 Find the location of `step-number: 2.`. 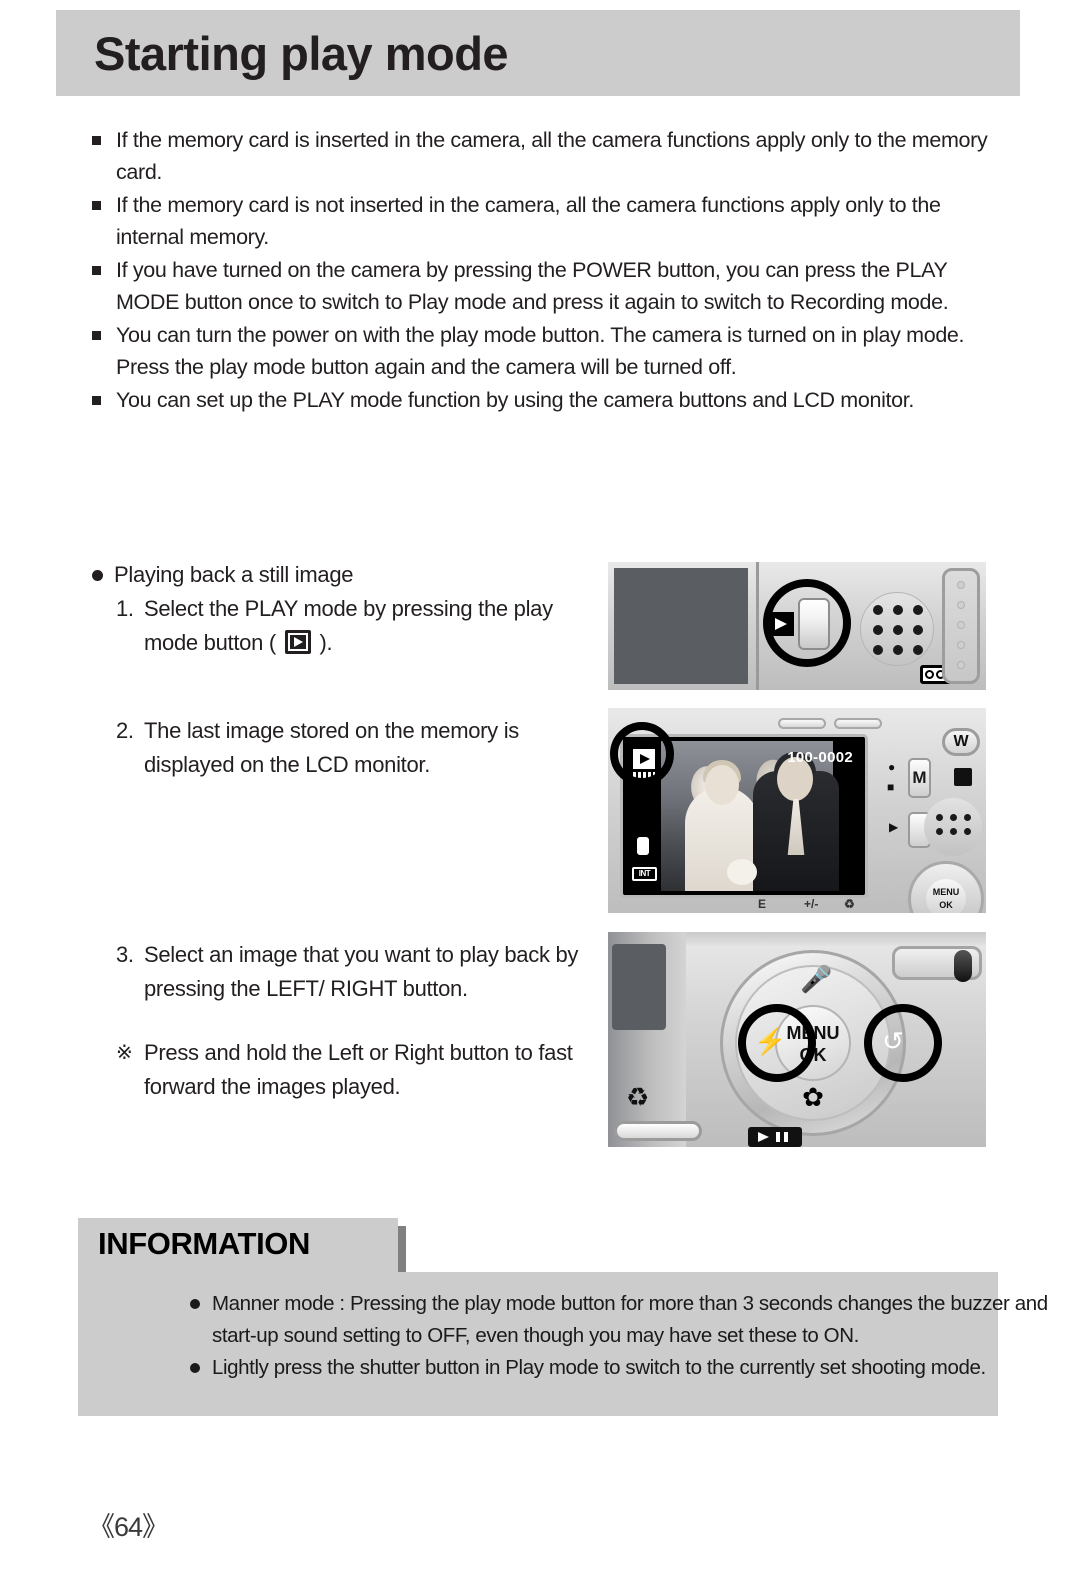

step-number: 2. is located at coordinates (125, 730).